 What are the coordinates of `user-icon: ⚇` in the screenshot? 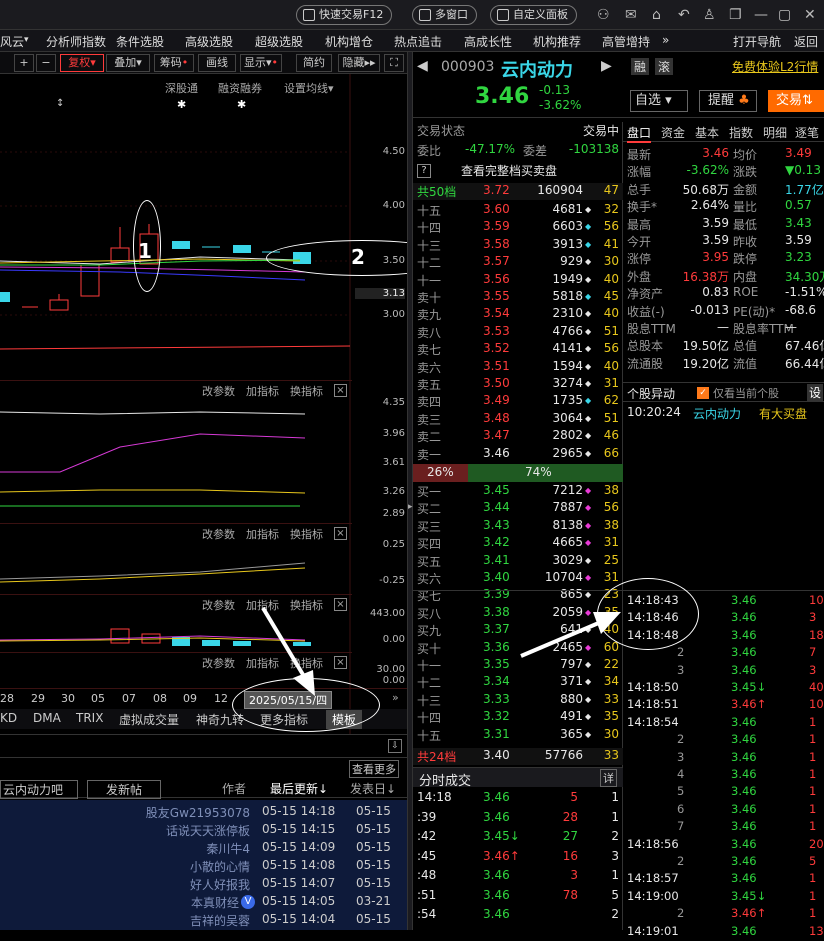 It's located at (603, 15).